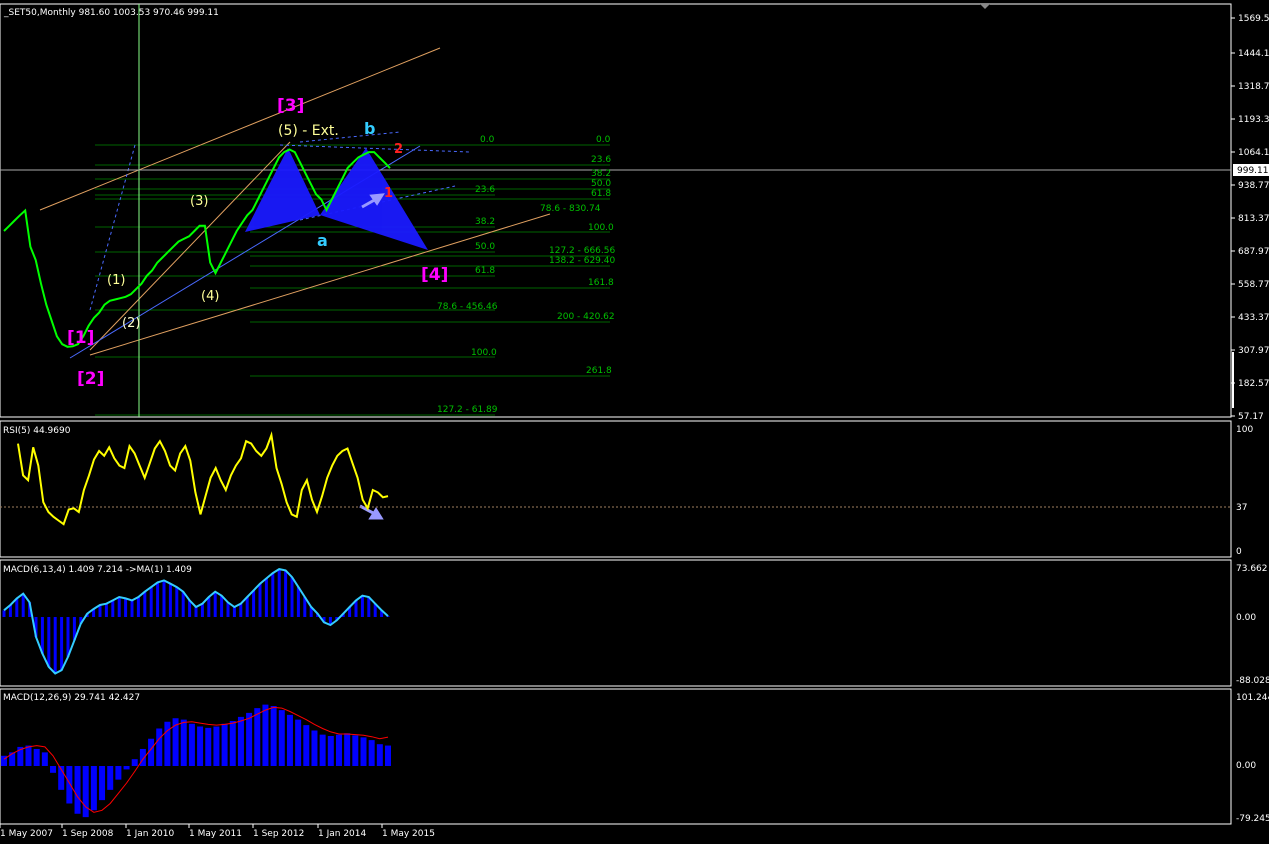  I want to click on time-axis-label: 1 Sep 2012, so click(278, 834).